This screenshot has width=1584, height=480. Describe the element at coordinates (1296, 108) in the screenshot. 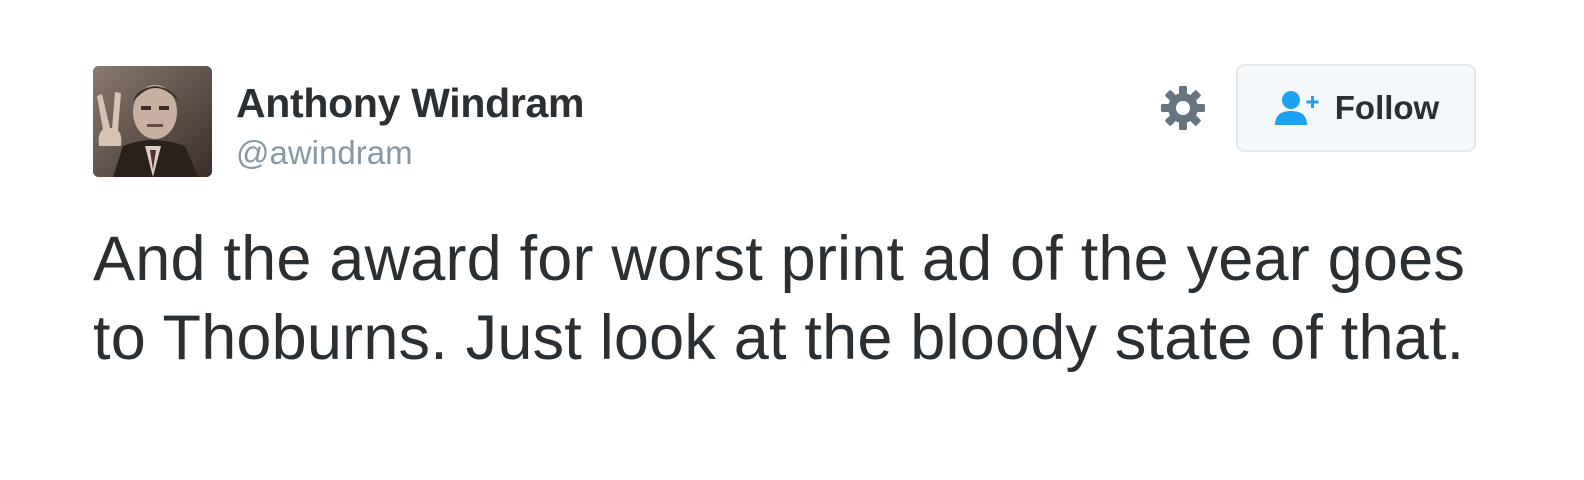

I see `add-user-icon` at that location.